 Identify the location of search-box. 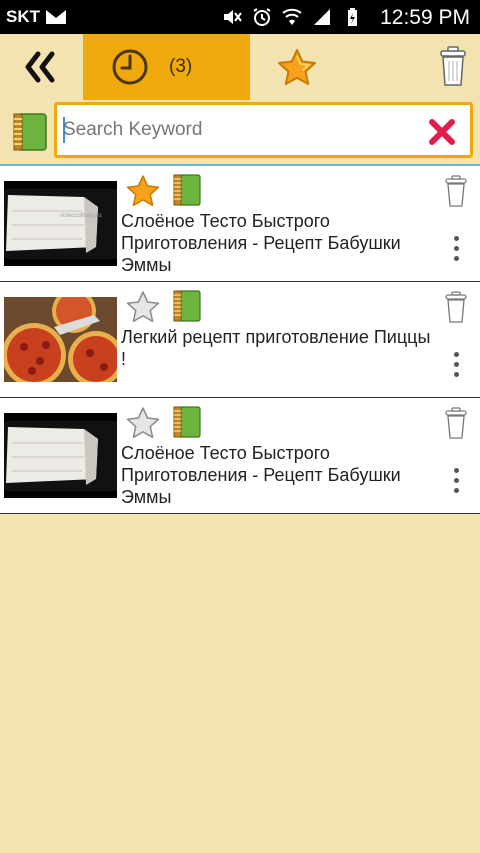
(263, 130).